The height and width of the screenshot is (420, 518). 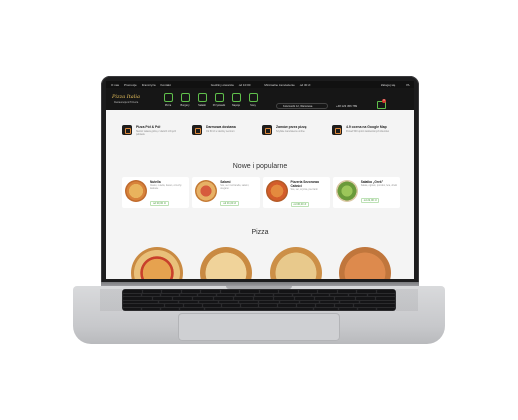 What do you see at coordinates (222, 84) in the screenshot?
I see `hours-label: Godziny otwarcia` at bounding box center [222, 84].